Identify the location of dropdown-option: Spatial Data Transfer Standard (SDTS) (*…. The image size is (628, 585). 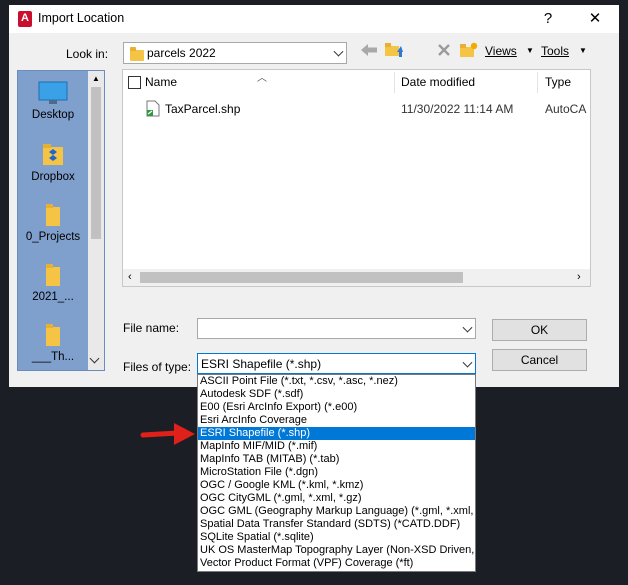
(336, 524).